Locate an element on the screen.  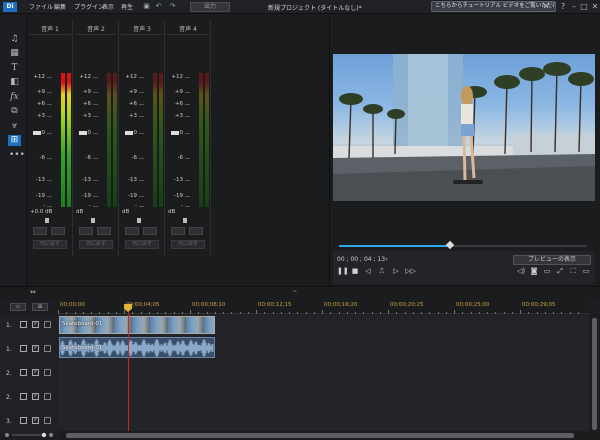
more-icon: ••• is located at coordinates (17, 155).